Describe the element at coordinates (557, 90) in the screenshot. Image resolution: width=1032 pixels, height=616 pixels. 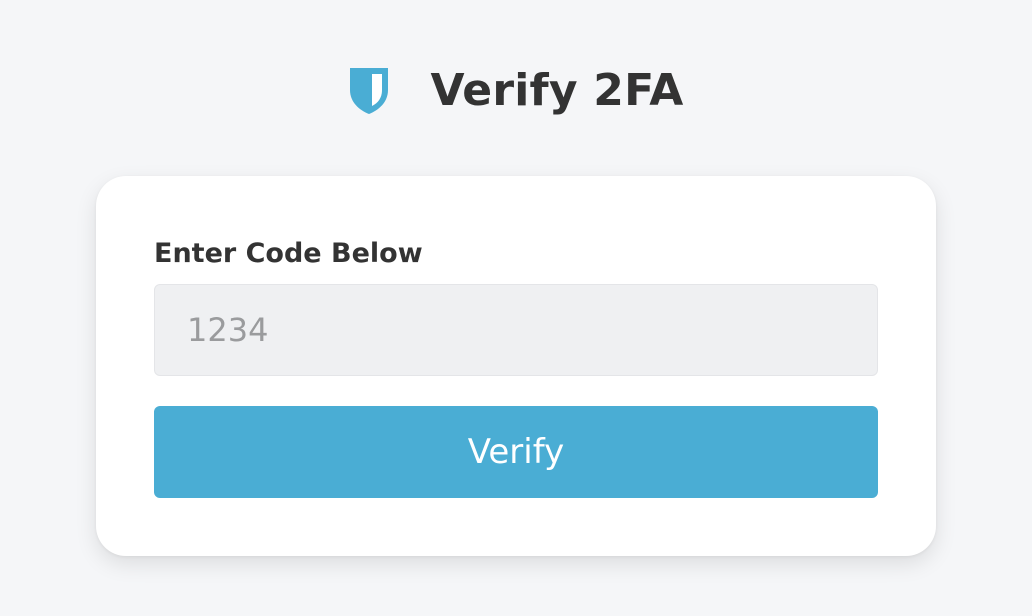
I see `page-title: Verify 2FA` at that location.